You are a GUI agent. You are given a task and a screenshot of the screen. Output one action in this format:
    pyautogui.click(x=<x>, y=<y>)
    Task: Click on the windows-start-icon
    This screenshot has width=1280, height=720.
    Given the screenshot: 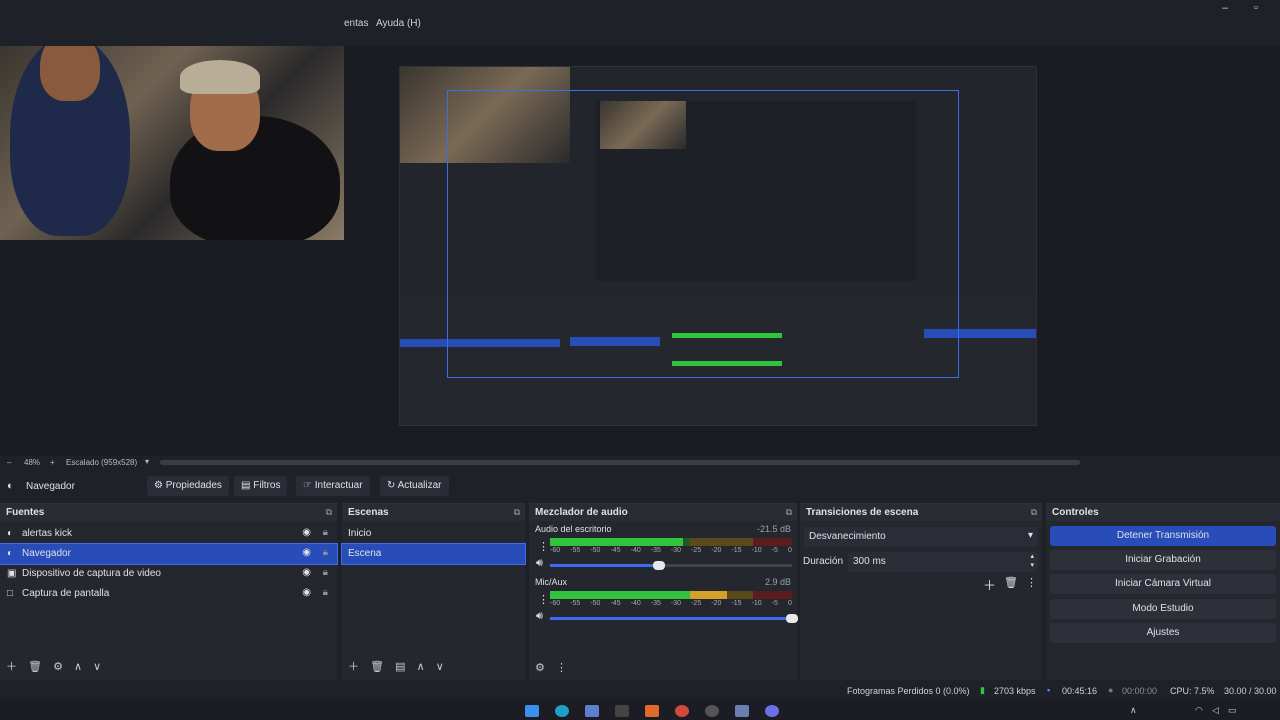 What is the action you would take?
    pyautogui.click(x=532, y=711)
    